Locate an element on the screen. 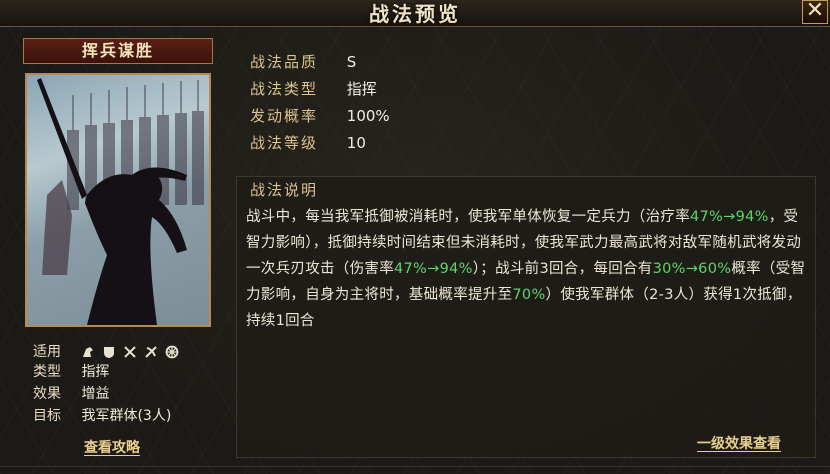 Image resolution: width=830 pixels, height=474 pixels. title-bar: 战法预览 ✕ is located at coordinates (415, 13).